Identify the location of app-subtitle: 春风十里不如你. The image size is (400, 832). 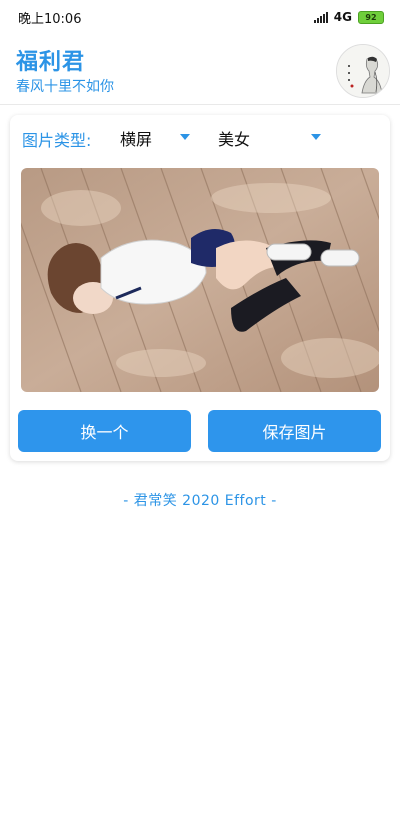
(65, 87).